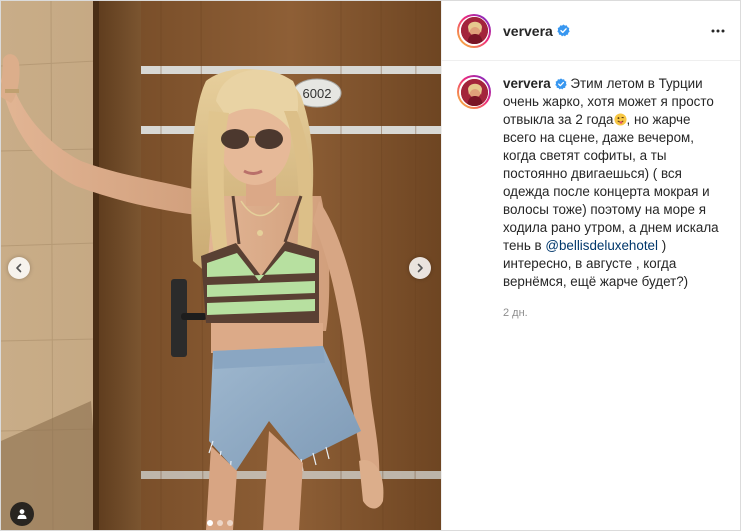  Describe the element at coordinates (620, 119) in the screenshot. I see `winking-tongue-emoji-icon` at that location.